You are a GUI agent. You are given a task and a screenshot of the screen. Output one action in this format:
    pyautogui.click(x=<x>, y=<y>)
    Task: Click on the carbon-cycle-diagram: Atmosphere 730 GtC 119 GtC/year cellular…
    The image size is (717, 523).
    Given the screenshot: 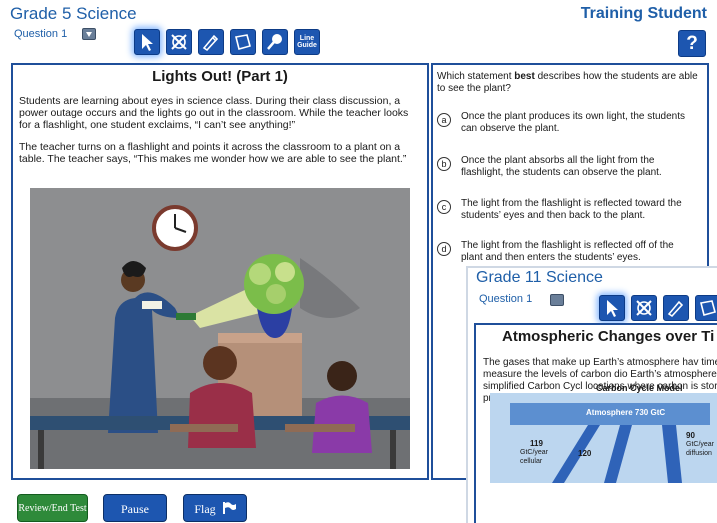 What is the action you would take?
    pyautogui.click(x=603, y=438)
    